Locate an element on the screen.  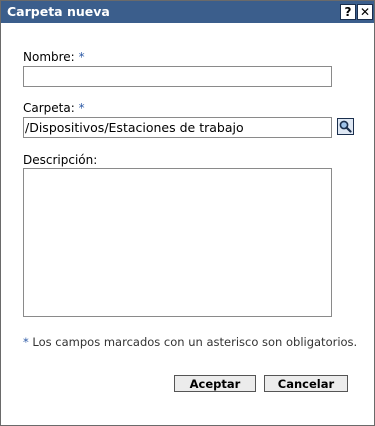
name-label-row: Nombre: * is located at coordinates (54, 57).